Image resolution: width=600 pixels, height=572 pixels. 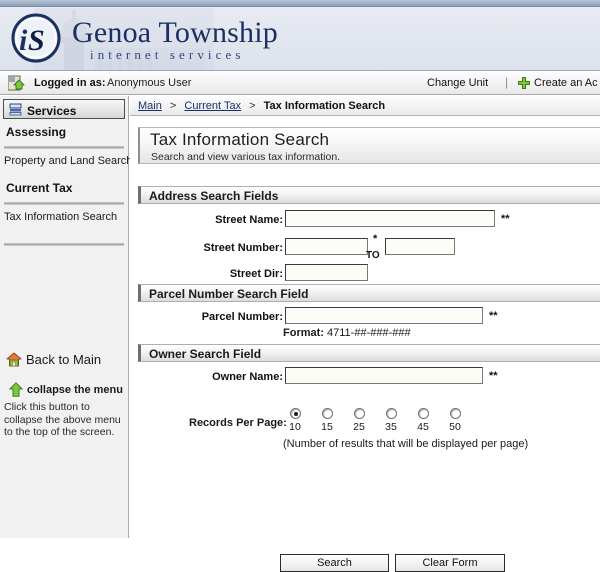 What do you see at coordinates (63, 359) in the screenshot?
I see `back-to-main-link: Back to Main` at bounding box center [63, 359].